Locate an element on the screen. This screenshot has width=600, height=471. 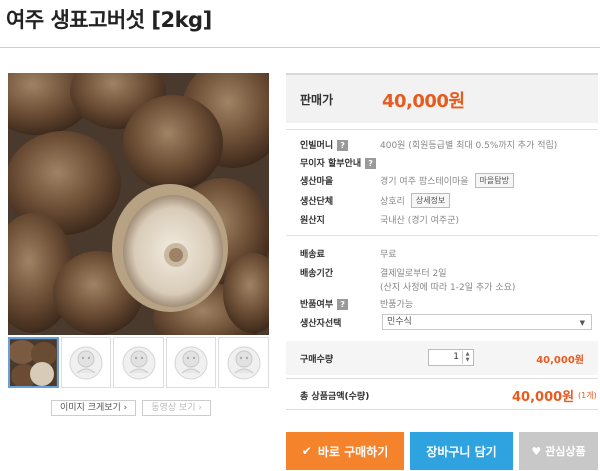
buy-now-button: ✔ 바로 구매하기 is located at coordinates (345, 451).